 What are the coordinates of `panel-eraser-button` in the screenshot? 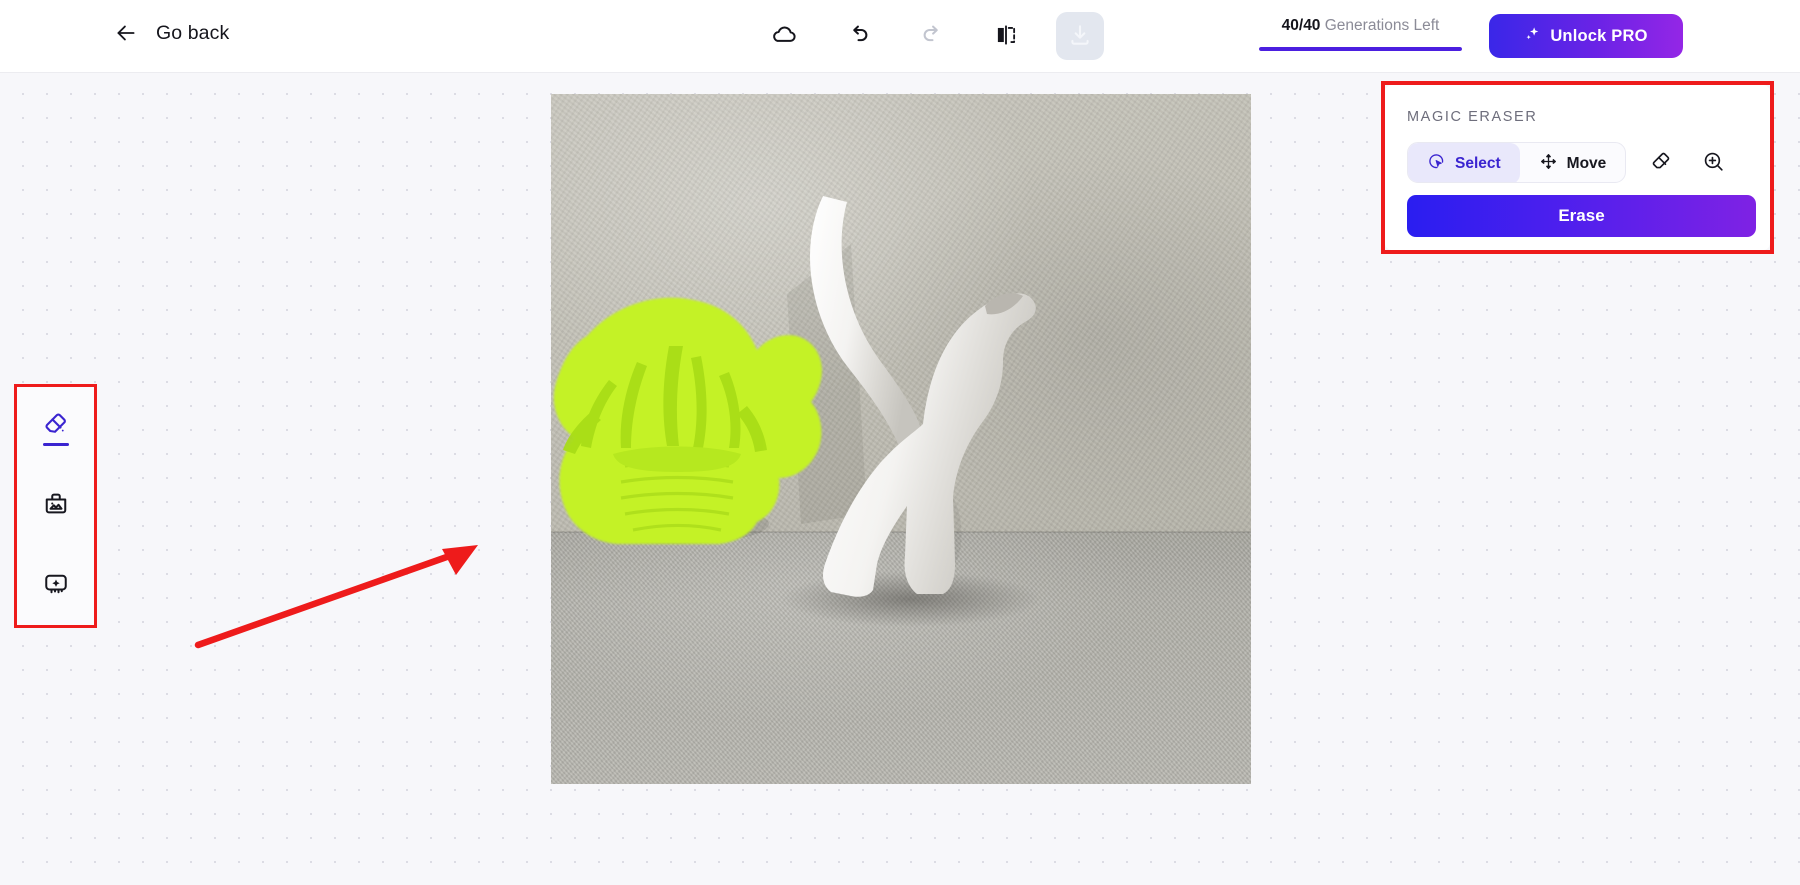 It's located at (1661, 163).